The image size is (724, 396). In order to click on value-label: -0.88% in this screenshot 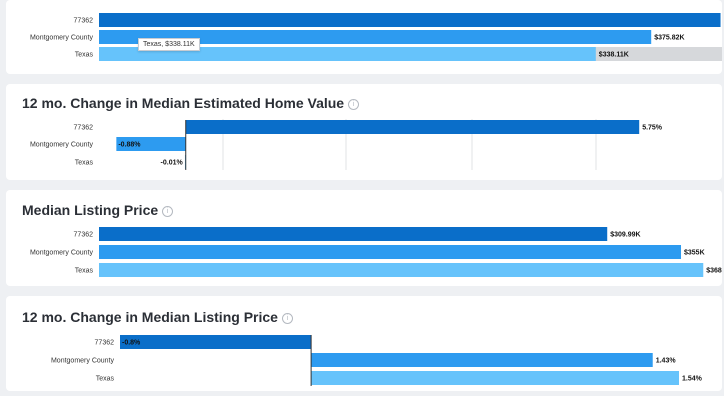, I will do `click(129, 145)`.